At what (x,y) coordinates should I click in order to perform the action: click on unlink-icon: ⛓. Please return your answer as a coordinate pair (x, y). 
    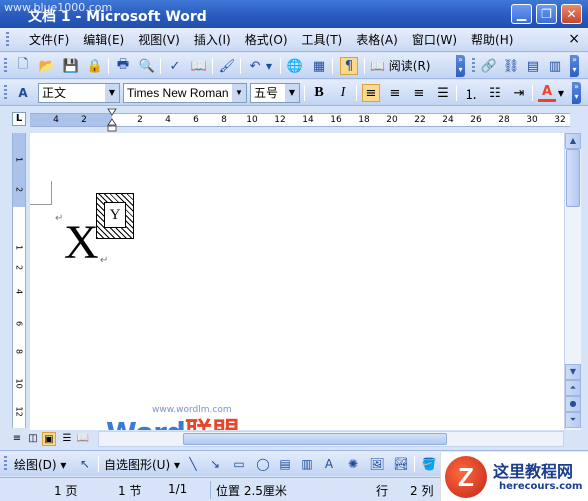
    Looking at the image, I should click on (511, 66).